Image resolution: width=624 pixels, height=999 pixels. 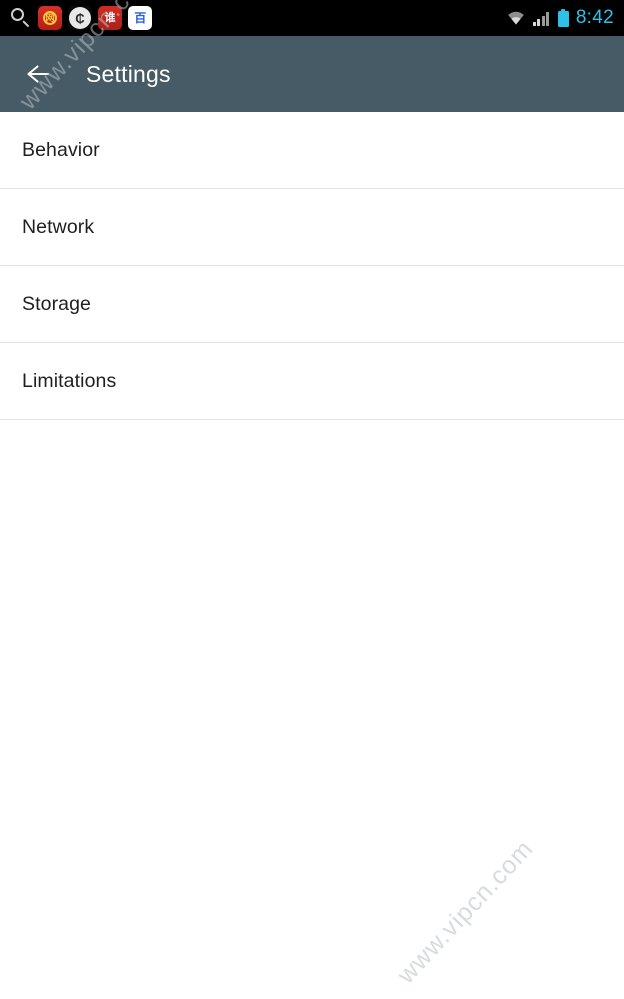 What do you see at coordinates (69, 380) in the screenshot?
I see `list-item-label: Limitations` at bounding box center [69, 380].